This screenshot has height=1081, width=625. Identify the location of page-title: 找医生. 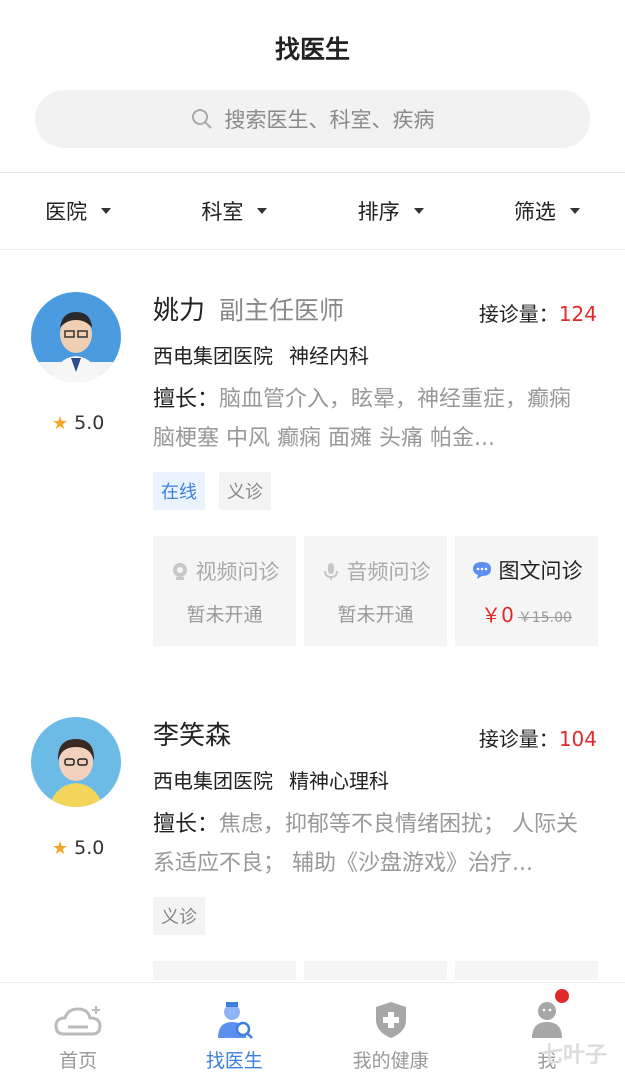
(312, 49).